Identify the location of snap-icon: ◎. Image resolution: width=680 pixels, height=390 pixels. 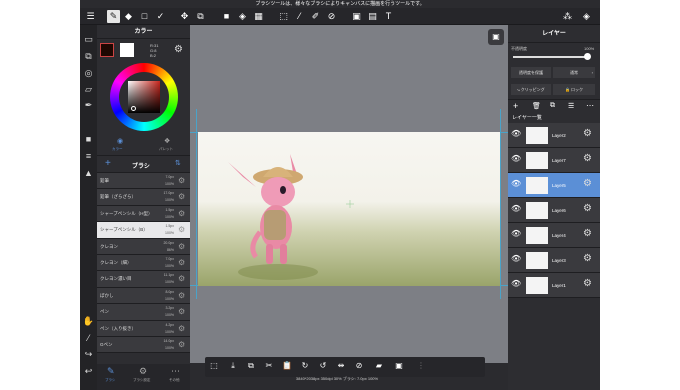
(88, 73).